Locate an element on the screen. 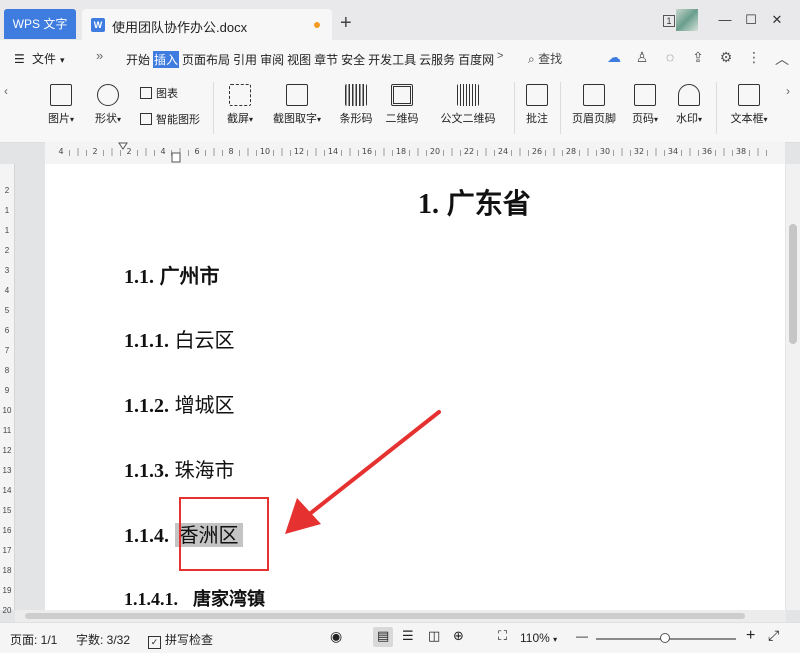 The width and height of the screenshot is (800, 653). vertical-ruler: 2 1 1 2 3 4 5 6 7 8 9 10 11 12 13 14 15 16 17 18 19 20 is located at coordinates (7, 389).